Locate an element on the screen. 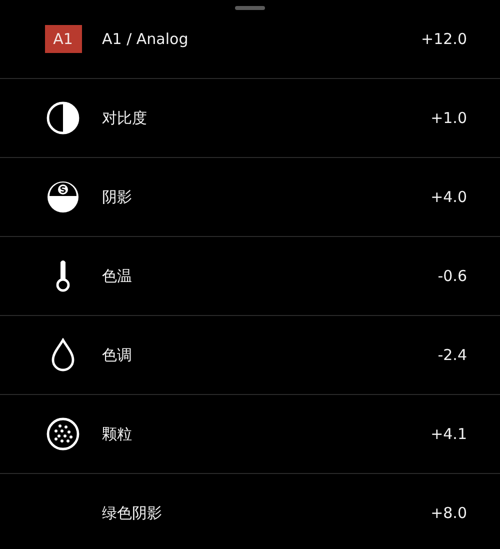 The height and width of the screenshot is (549, 500). adjustment-value: +4.0 is located at coordinates (448, 197).